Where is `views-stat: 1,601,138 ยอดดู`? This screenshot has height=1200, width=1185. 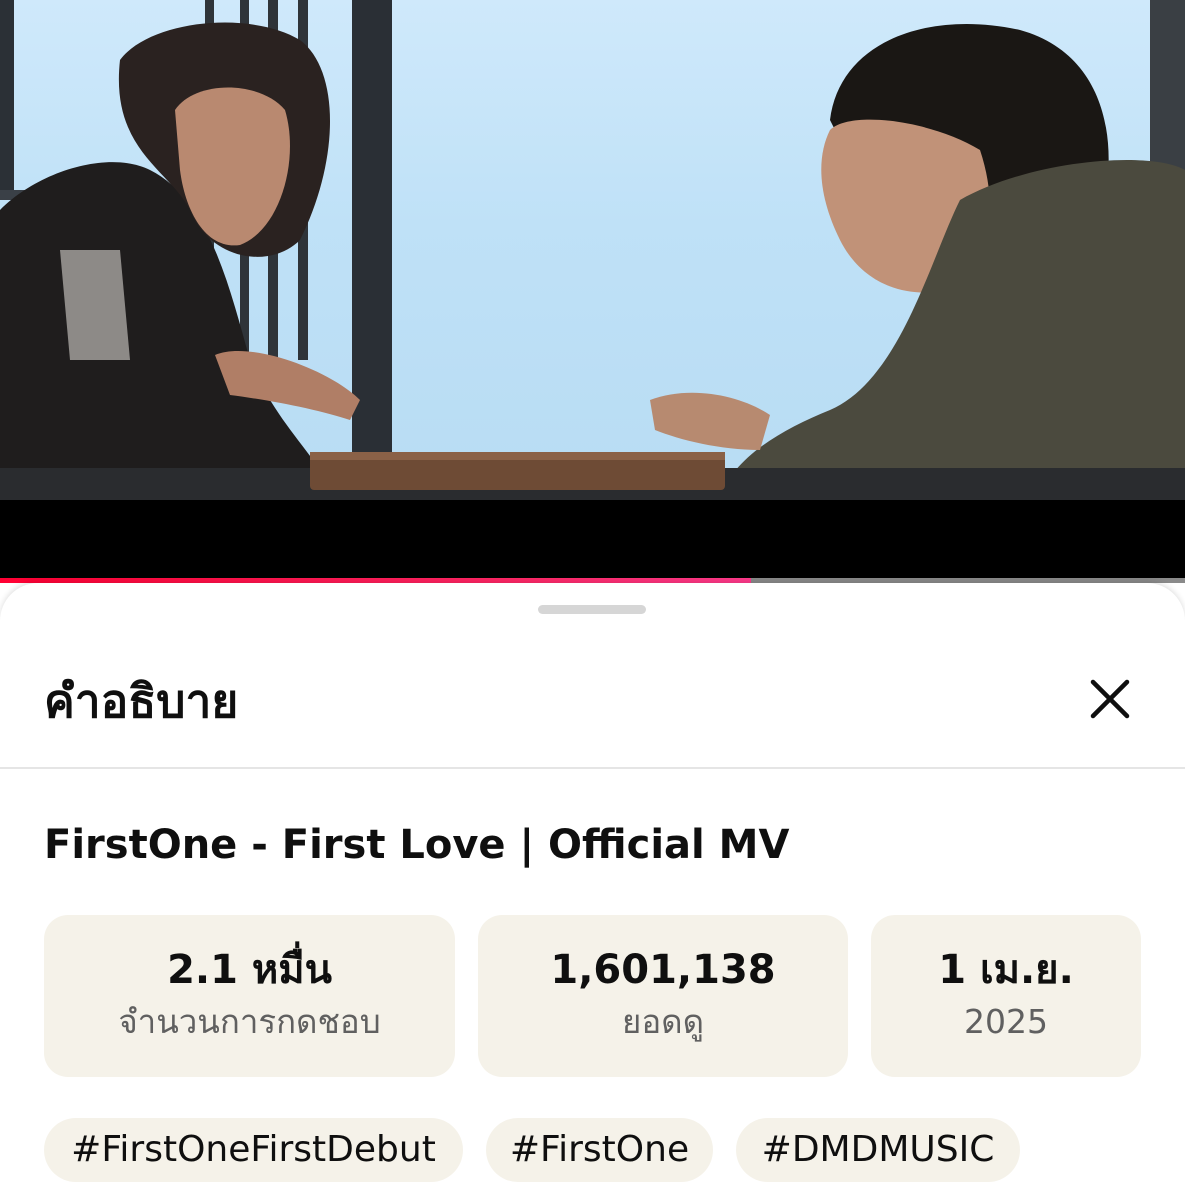
views-stat: 1,601,138 ยอดดู is located at coordinates (663, 996).